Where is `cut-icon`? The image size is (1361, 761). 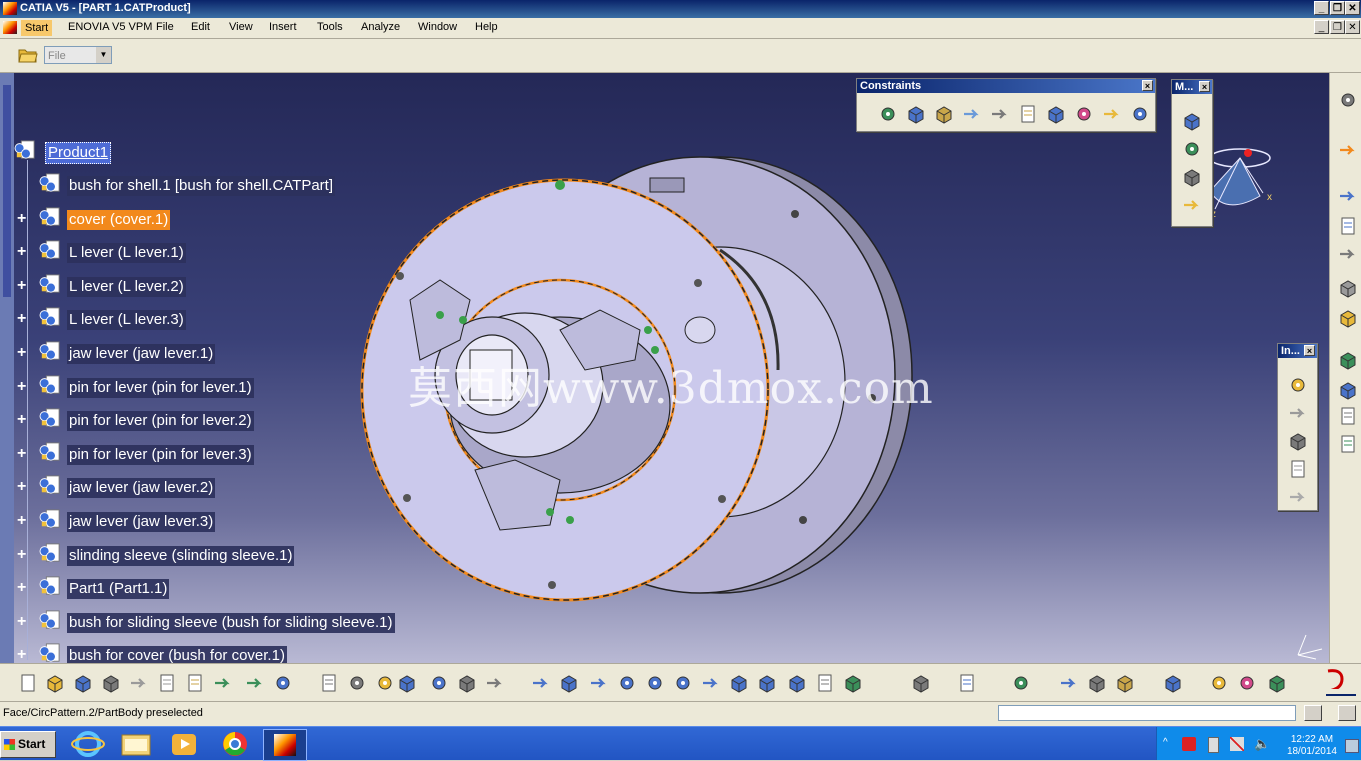
cut-icon is located at coordinates (139, 683).